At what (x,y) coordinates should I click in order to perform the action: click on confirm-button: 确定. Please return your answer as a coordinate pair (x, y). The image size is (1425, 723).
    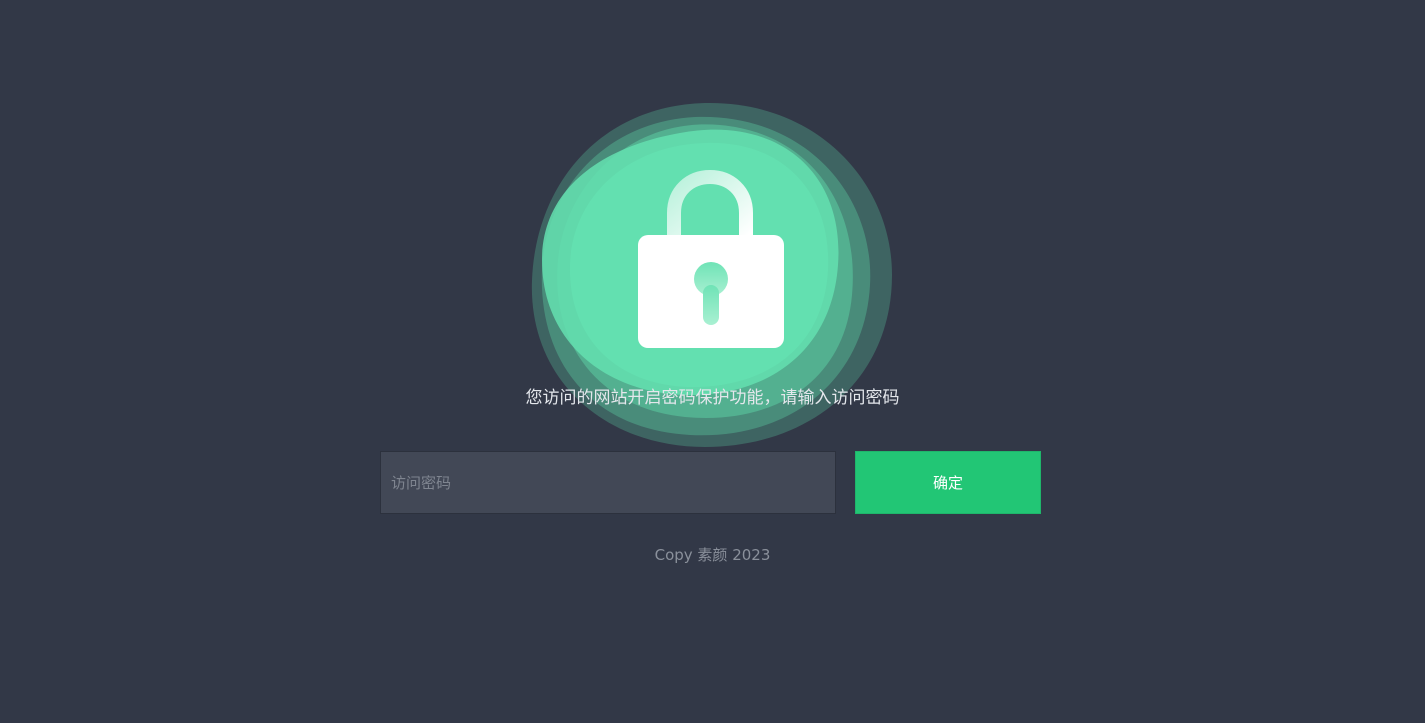
    Looking at the image, I should click on (948, 482).